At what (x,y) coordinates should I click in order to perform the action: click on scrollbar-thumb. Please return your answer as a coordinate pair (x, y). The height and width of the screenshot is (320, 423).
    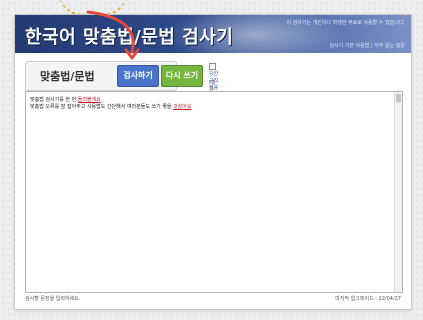
    Looking at the image, I should click on (398, 98).